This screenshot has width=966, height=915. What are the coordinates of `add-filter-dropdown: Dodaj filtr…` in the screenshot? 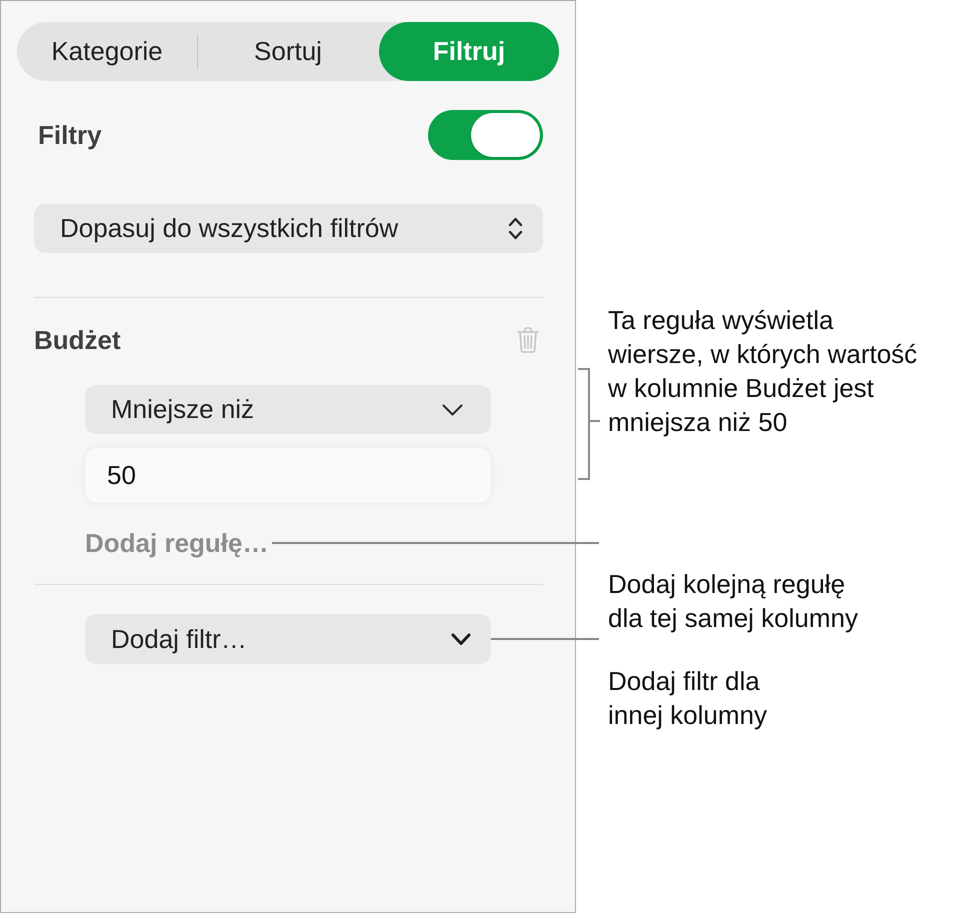 It's located at (288, 639).